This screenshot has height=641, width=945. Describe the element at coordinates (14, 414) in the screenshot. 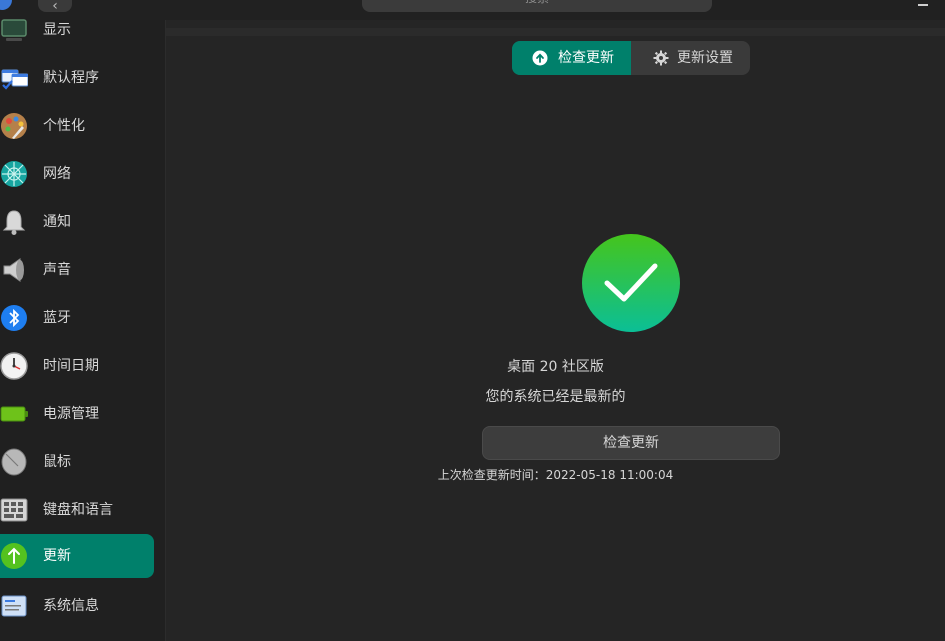

I see `battery-icon` at that location.